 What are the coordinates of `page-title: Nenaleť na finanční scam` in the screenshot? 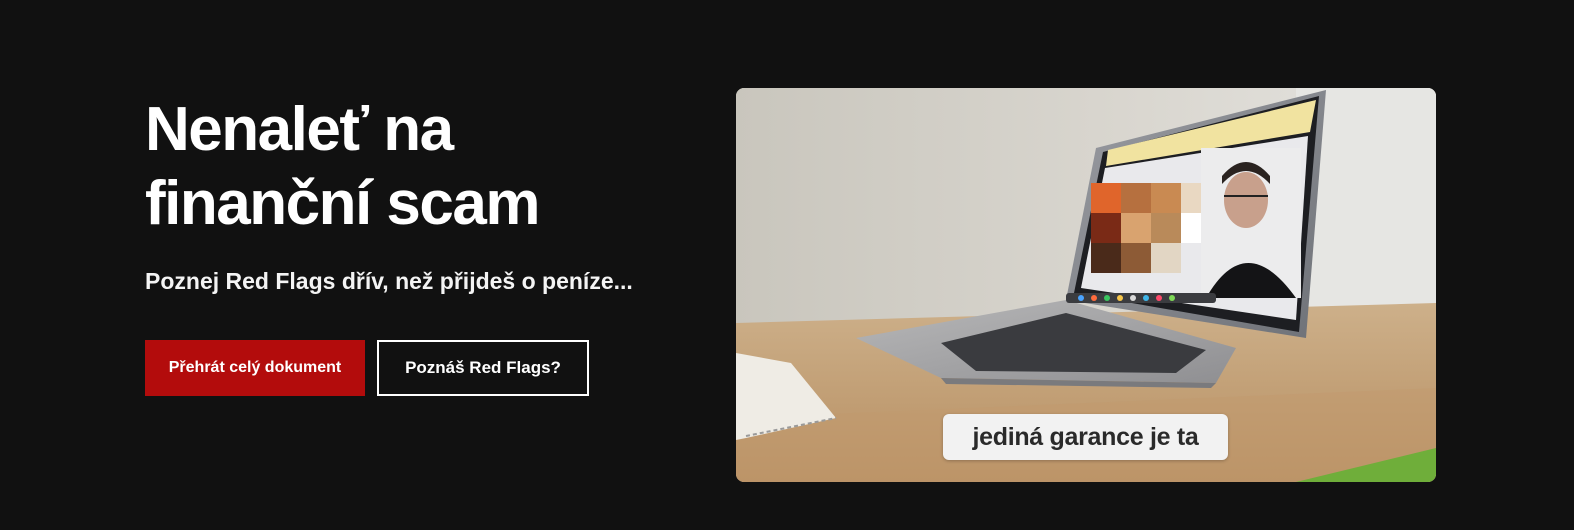 It's located at (342, 166).